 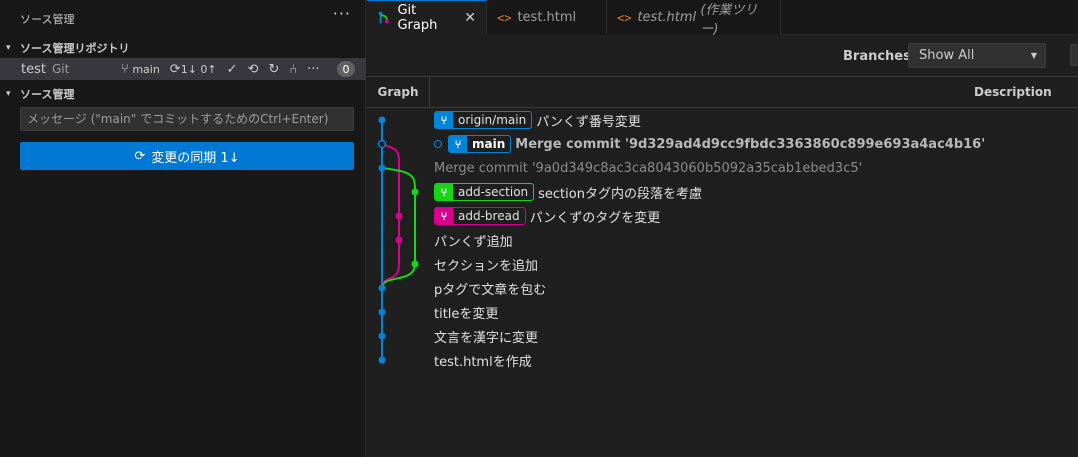 I want to click on commit-row: 文言を漢字に変更, so click(x=486, y=336).